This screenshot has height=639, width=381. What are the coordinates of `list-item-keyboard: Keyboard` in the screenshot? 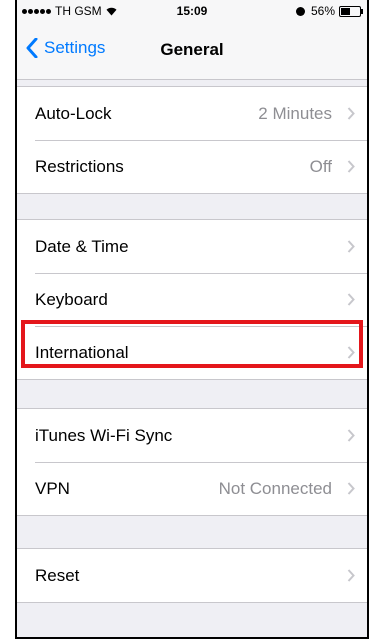 It's located at (192, 299).